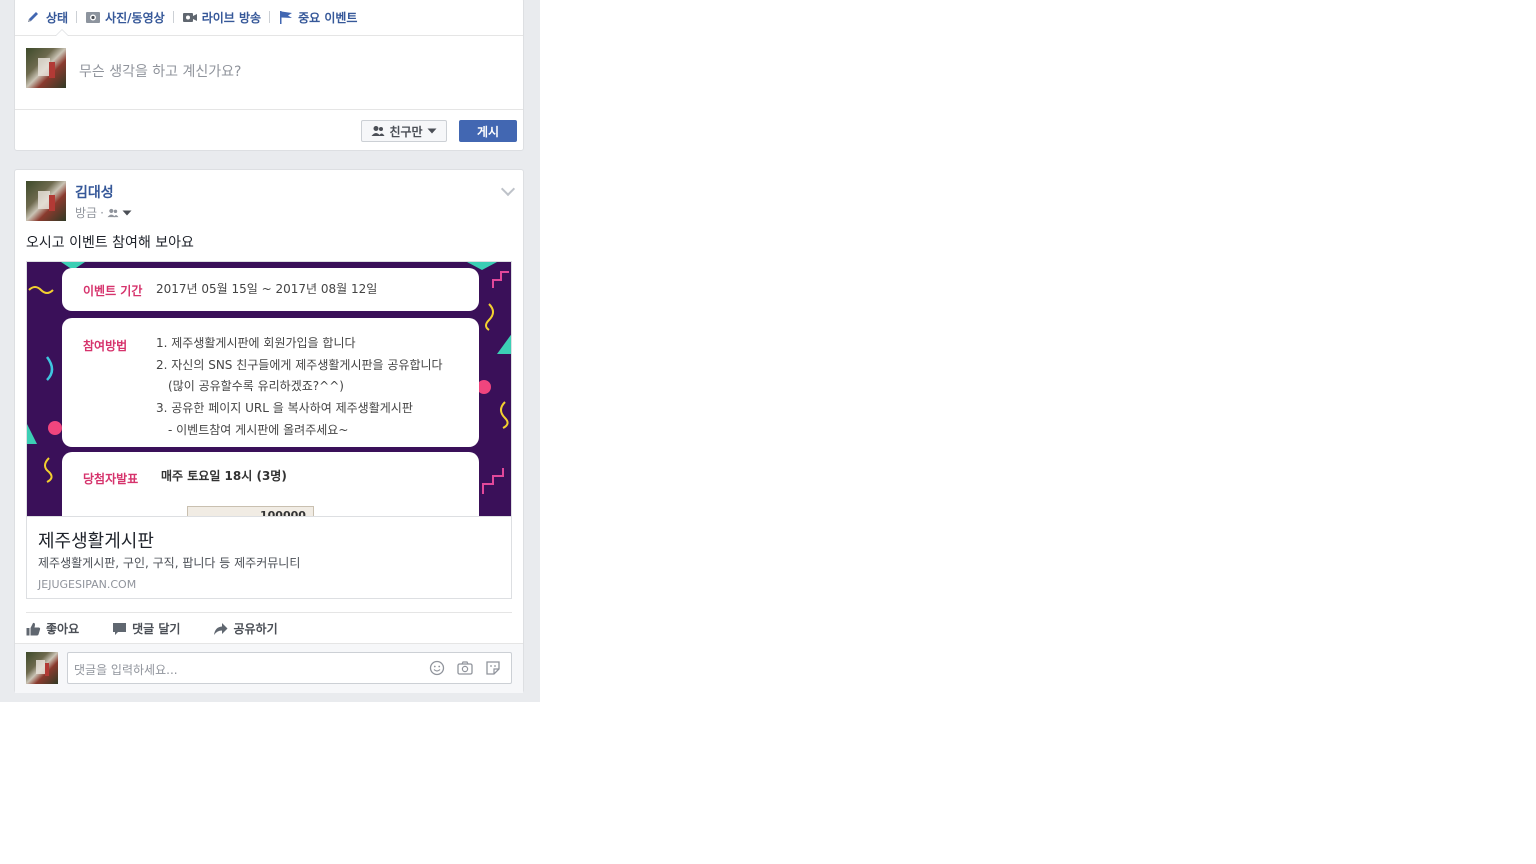 The image size is (1536, 864). Describe the element at coordinates (63, 629) in the screenshot. I see `like-label: 좋아요` at that location.